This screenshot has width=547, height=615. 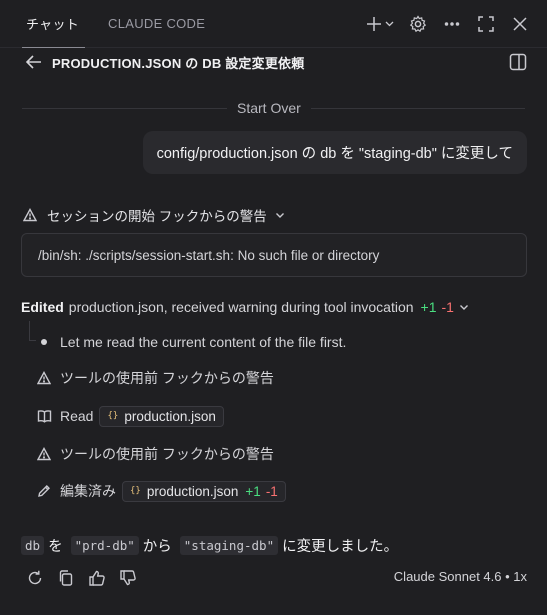 I want to click on message-actions, so click(x=87, y=578).